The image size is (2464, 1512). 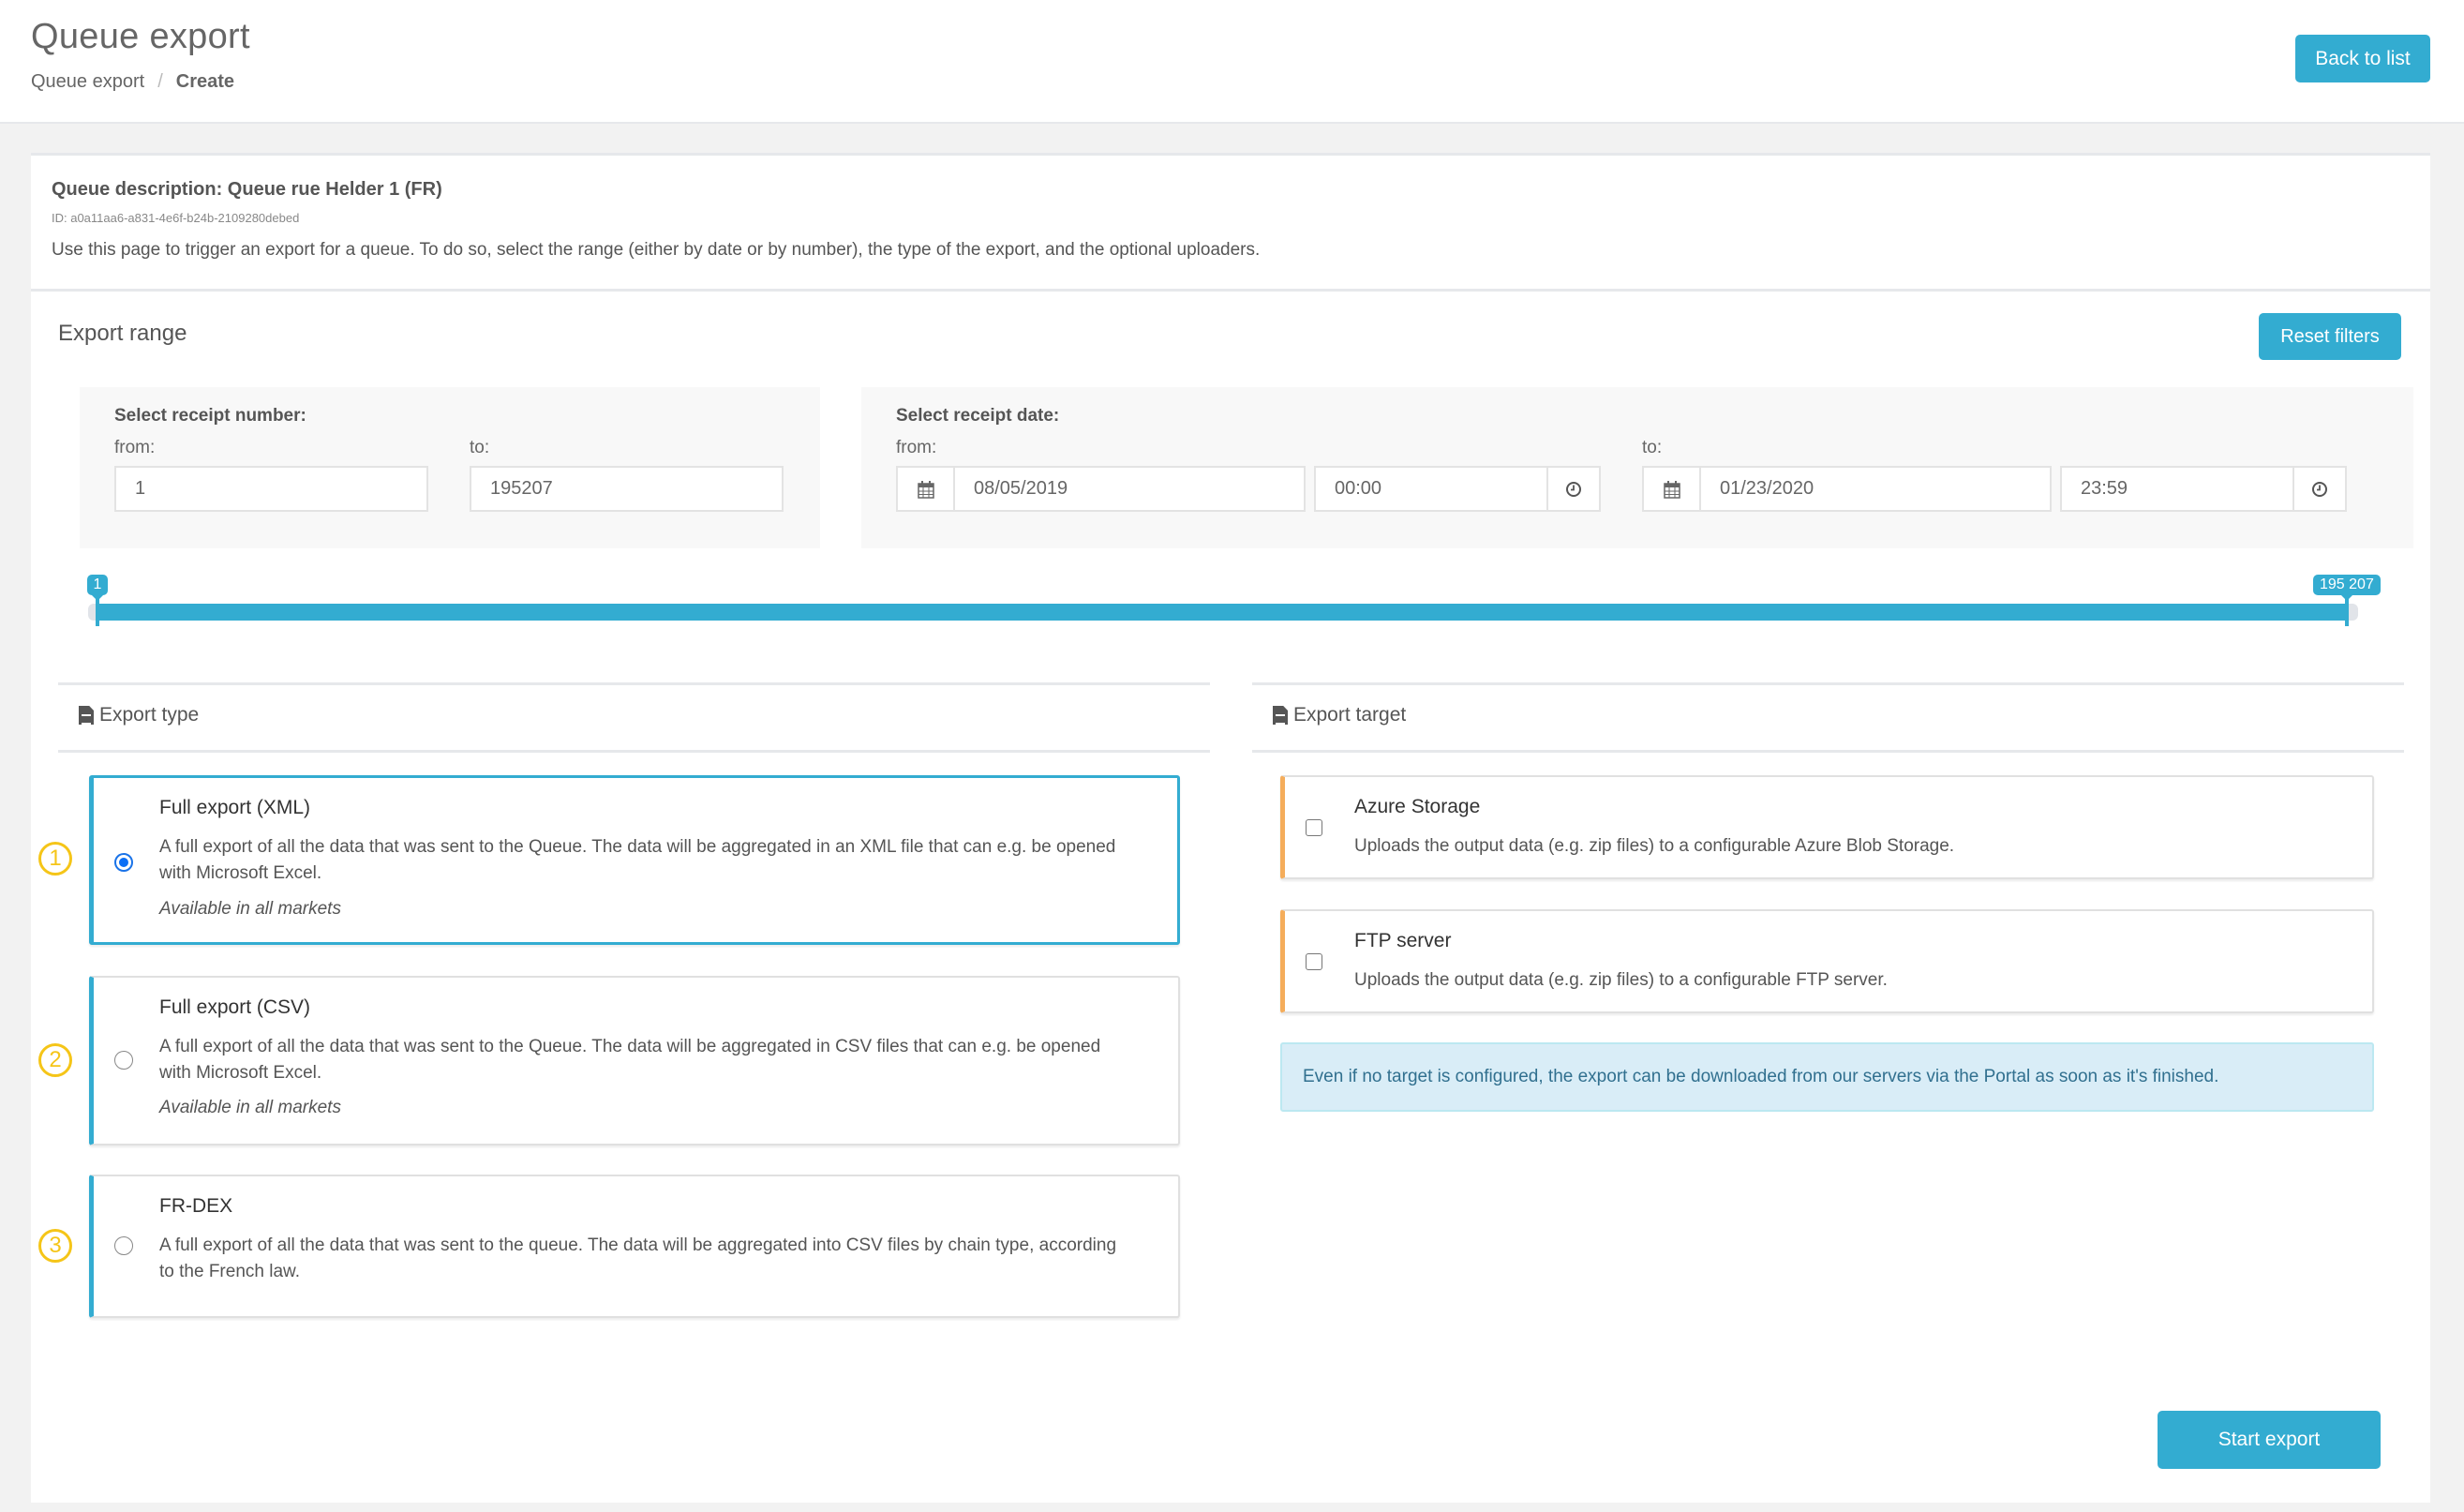 What do you see at coordinates (135, 448) in the screenshot?
I see `number-from-label: from:` at bounding box center [135, 448].